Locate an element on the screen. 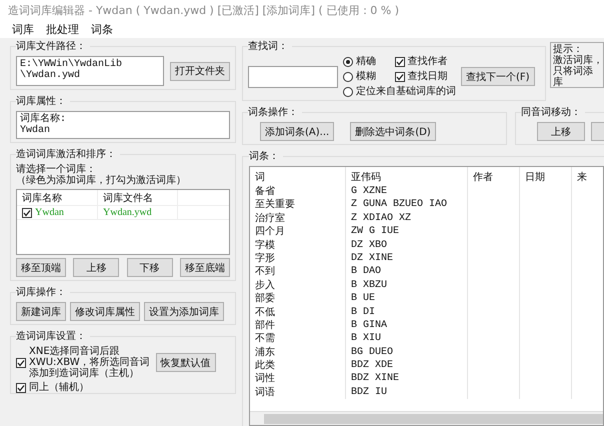 The image size is (604, 426). open-folder-button: 打开文件夹 is located at coordinates (200, 71).